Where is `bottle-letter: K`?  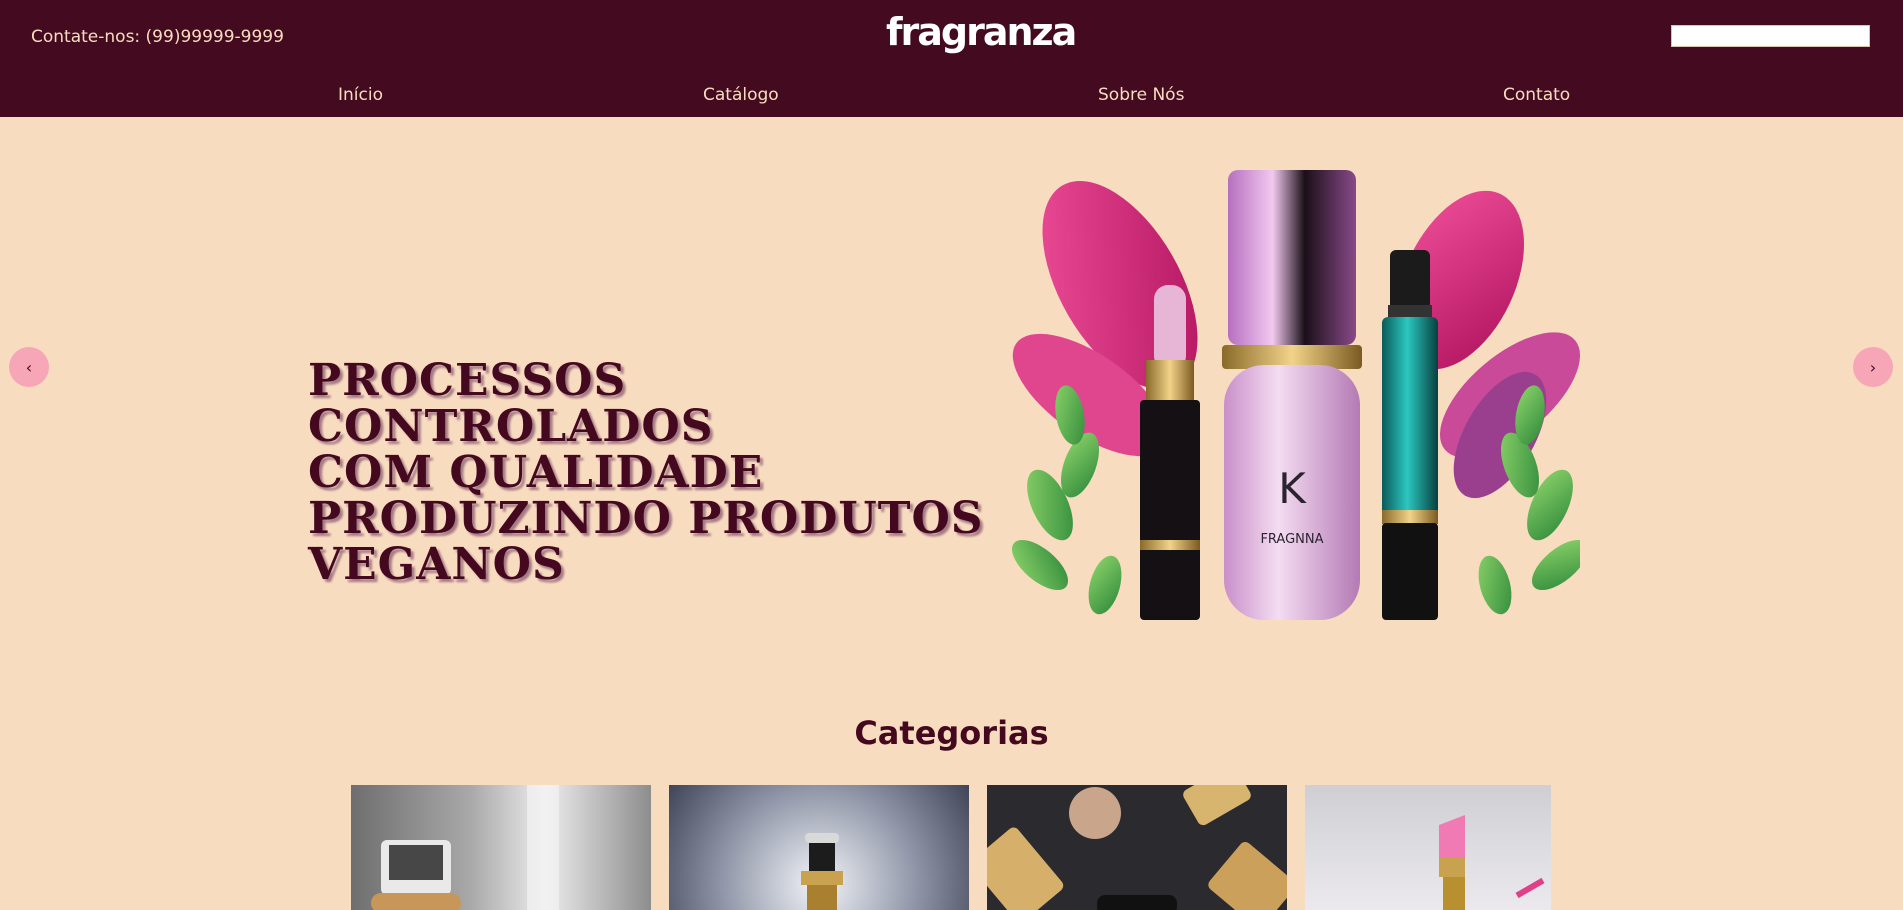 bottle-letter: K is located at coordinates (1292, 488).